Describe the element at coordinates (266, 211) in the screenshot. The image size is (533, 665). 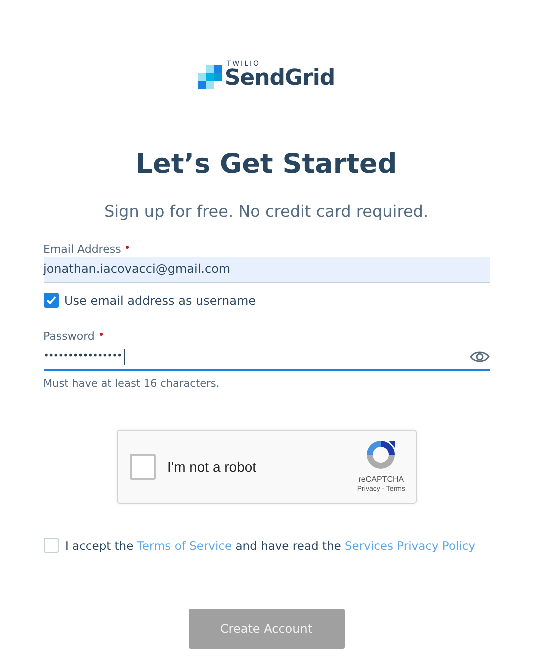
I see `subtitle: Sign up for free. No credit card required.` at that location.